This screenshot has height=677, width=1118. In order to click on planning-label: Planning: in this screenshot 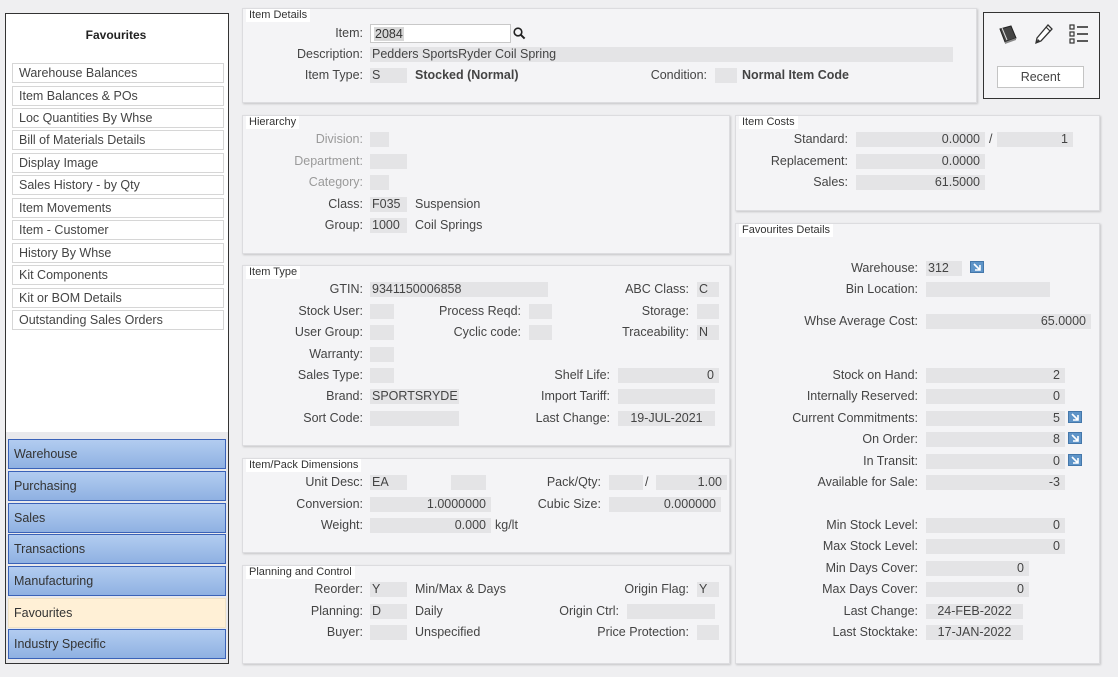, I will do `click(336, 611)`.